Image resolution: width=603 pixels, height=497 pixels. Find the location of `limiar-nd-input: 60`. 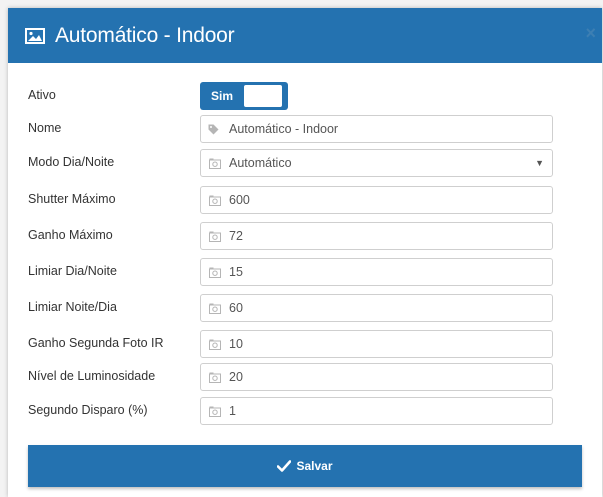

limiar-nd-input: 60 is located at coordinates (376, 308).